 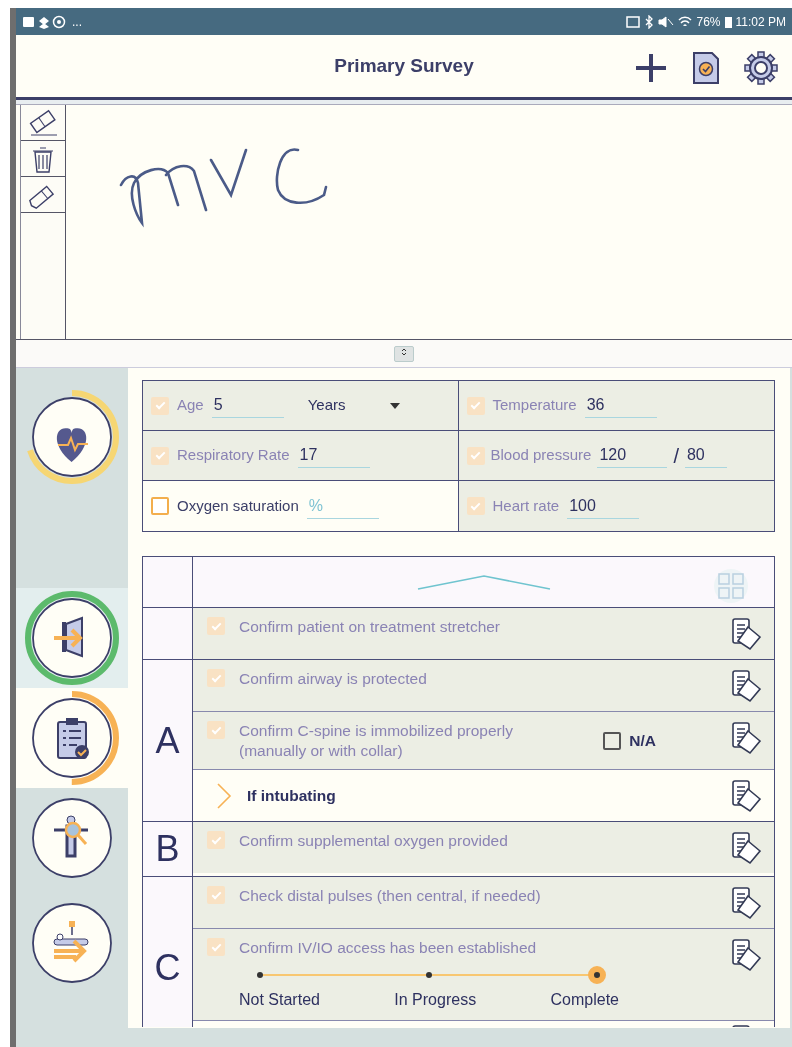 What do you see at coordinates (388, 948) in the screenshot?
I see `item-label: Confirm IV/IO access has been established` at bounding box center [388, 948].